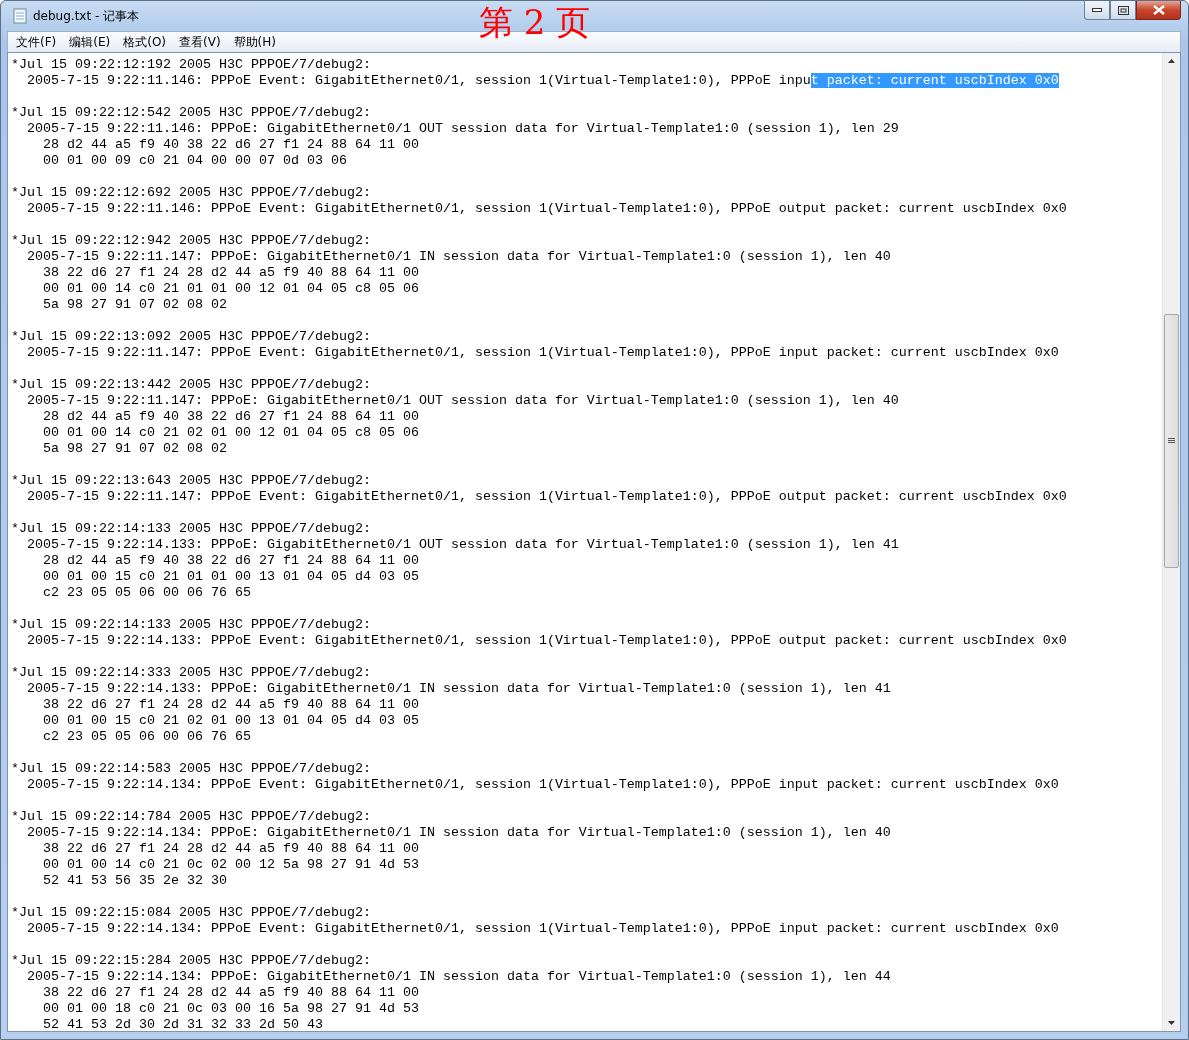  What do you see at coordinates (183, 1024) in the screenshot?
I see `log-line: 52 41 53 2d 30 2d 31 32 33 2d 50 43` at bounding box center [183, 1024].